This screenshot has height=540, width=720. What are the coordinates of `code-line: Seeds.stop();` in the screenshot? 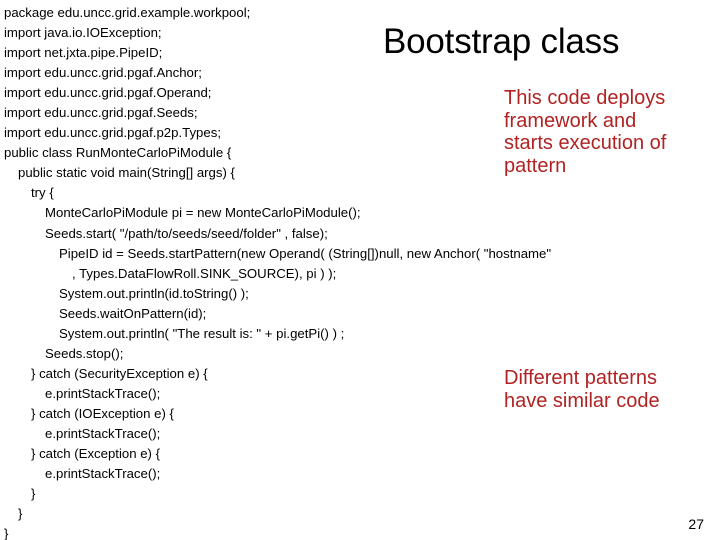 It's located at (84, 353).